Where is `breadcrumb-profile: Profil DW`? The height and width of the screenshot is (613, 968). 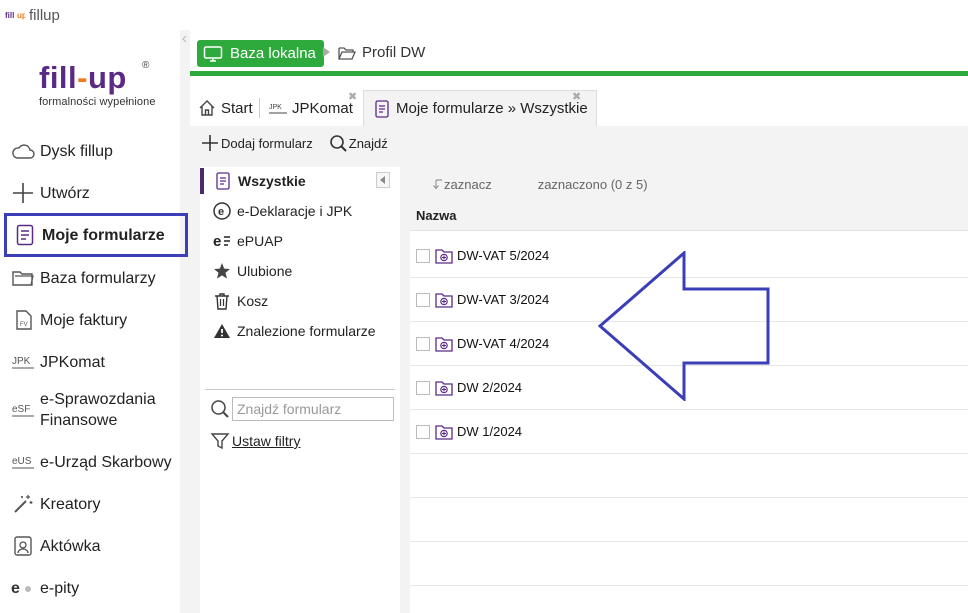
breadcrumb-profile: Profil DW is located at coordinates (381, 52).